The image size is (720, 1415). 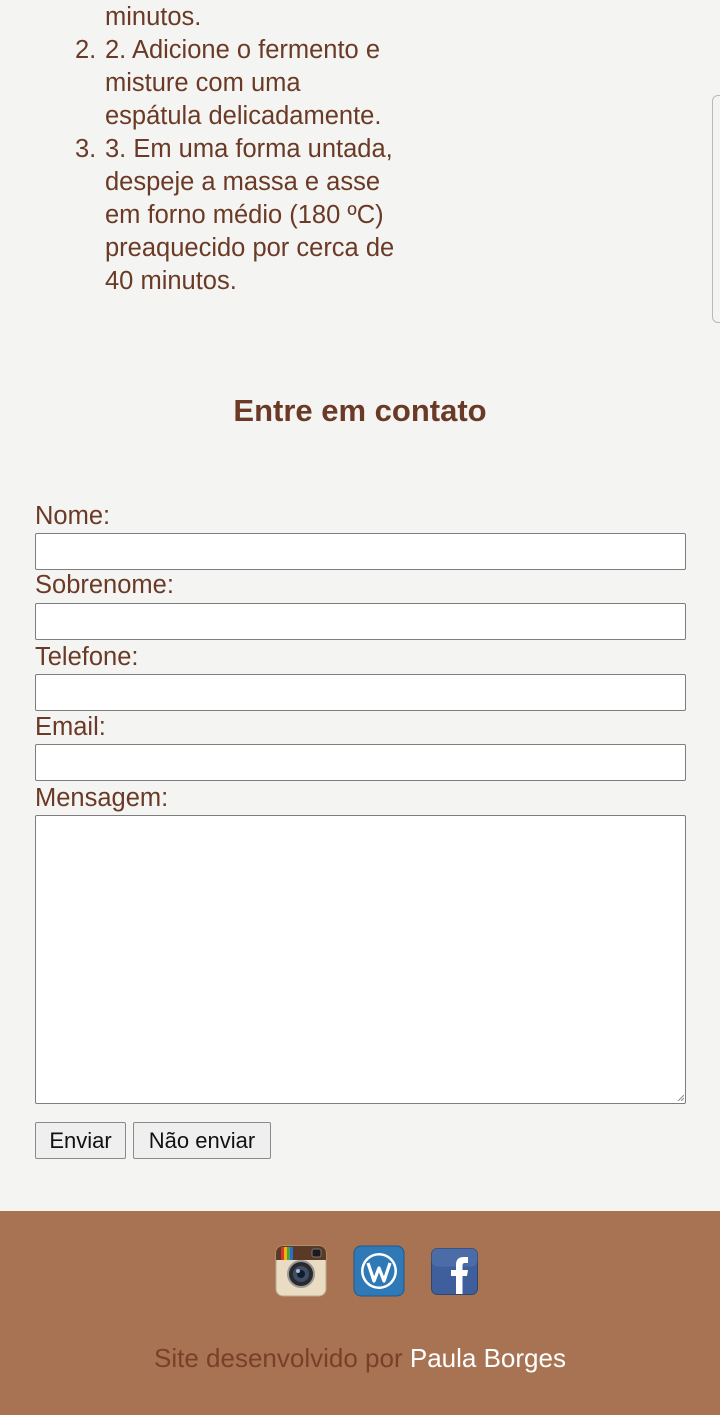 I want to click on footer-credit: Site desenvolvido por Paula Borges, so click(x=360, y=1358).